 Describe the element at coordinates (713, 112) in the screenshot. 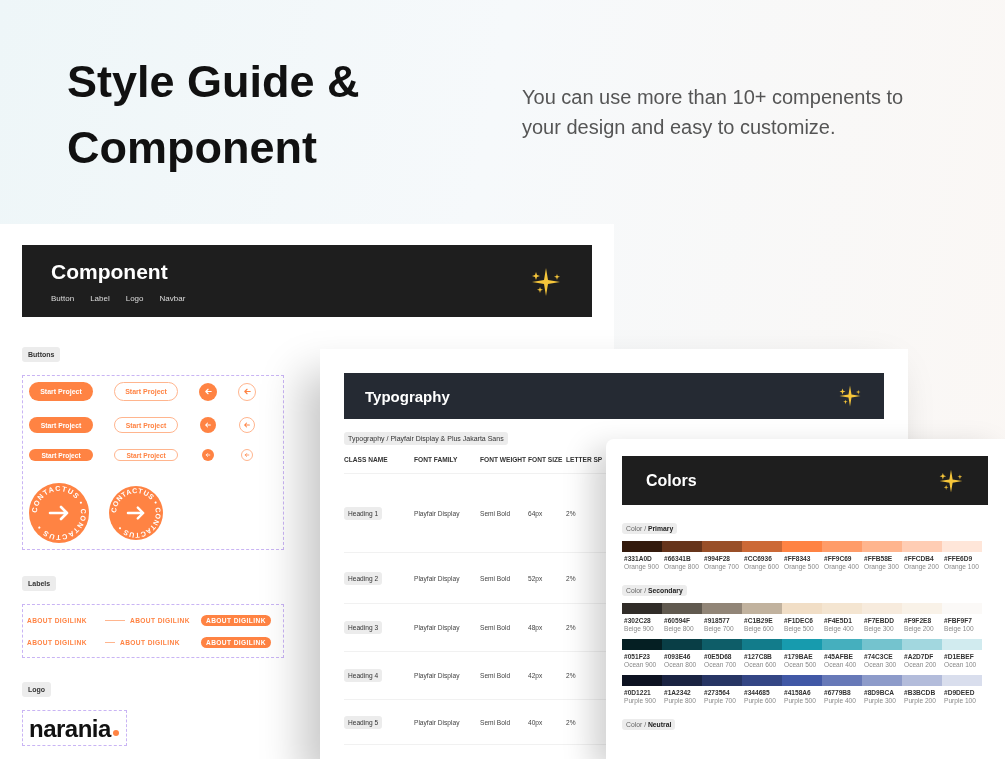

I see `page-subtitle: You can use more than 10+ compenents to your design and easy to customize.` at that location.